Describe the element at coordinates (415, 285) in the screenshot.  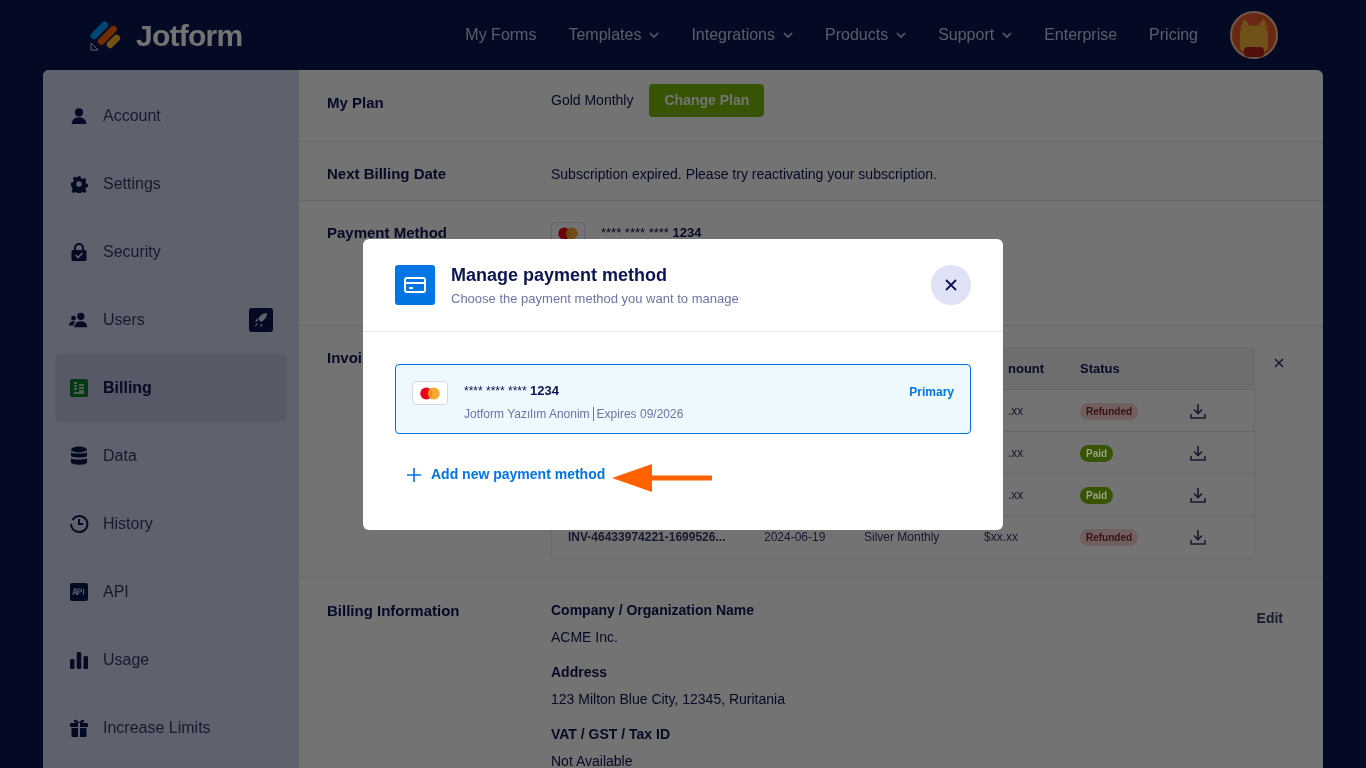
I see `credit-card-icon` at that location.